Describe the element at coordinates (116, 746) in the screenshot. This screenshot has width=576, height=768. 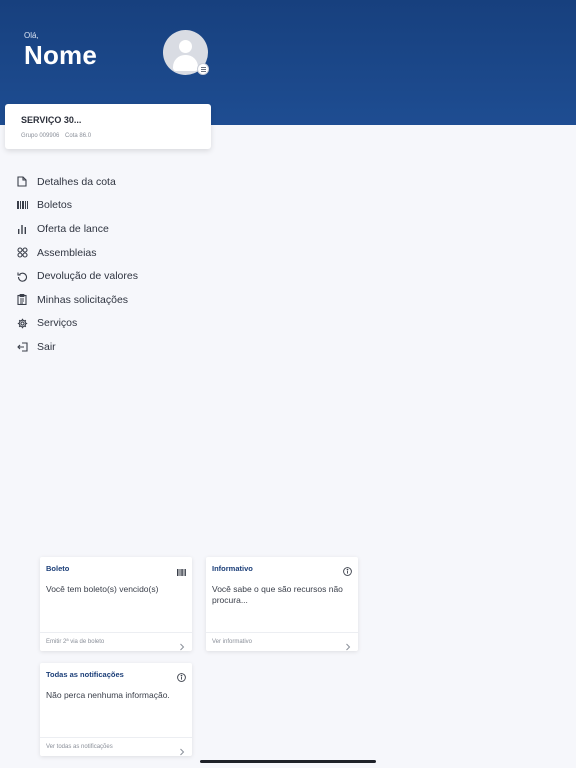
I see `card-footer: Ver todas as notificações` at that location.